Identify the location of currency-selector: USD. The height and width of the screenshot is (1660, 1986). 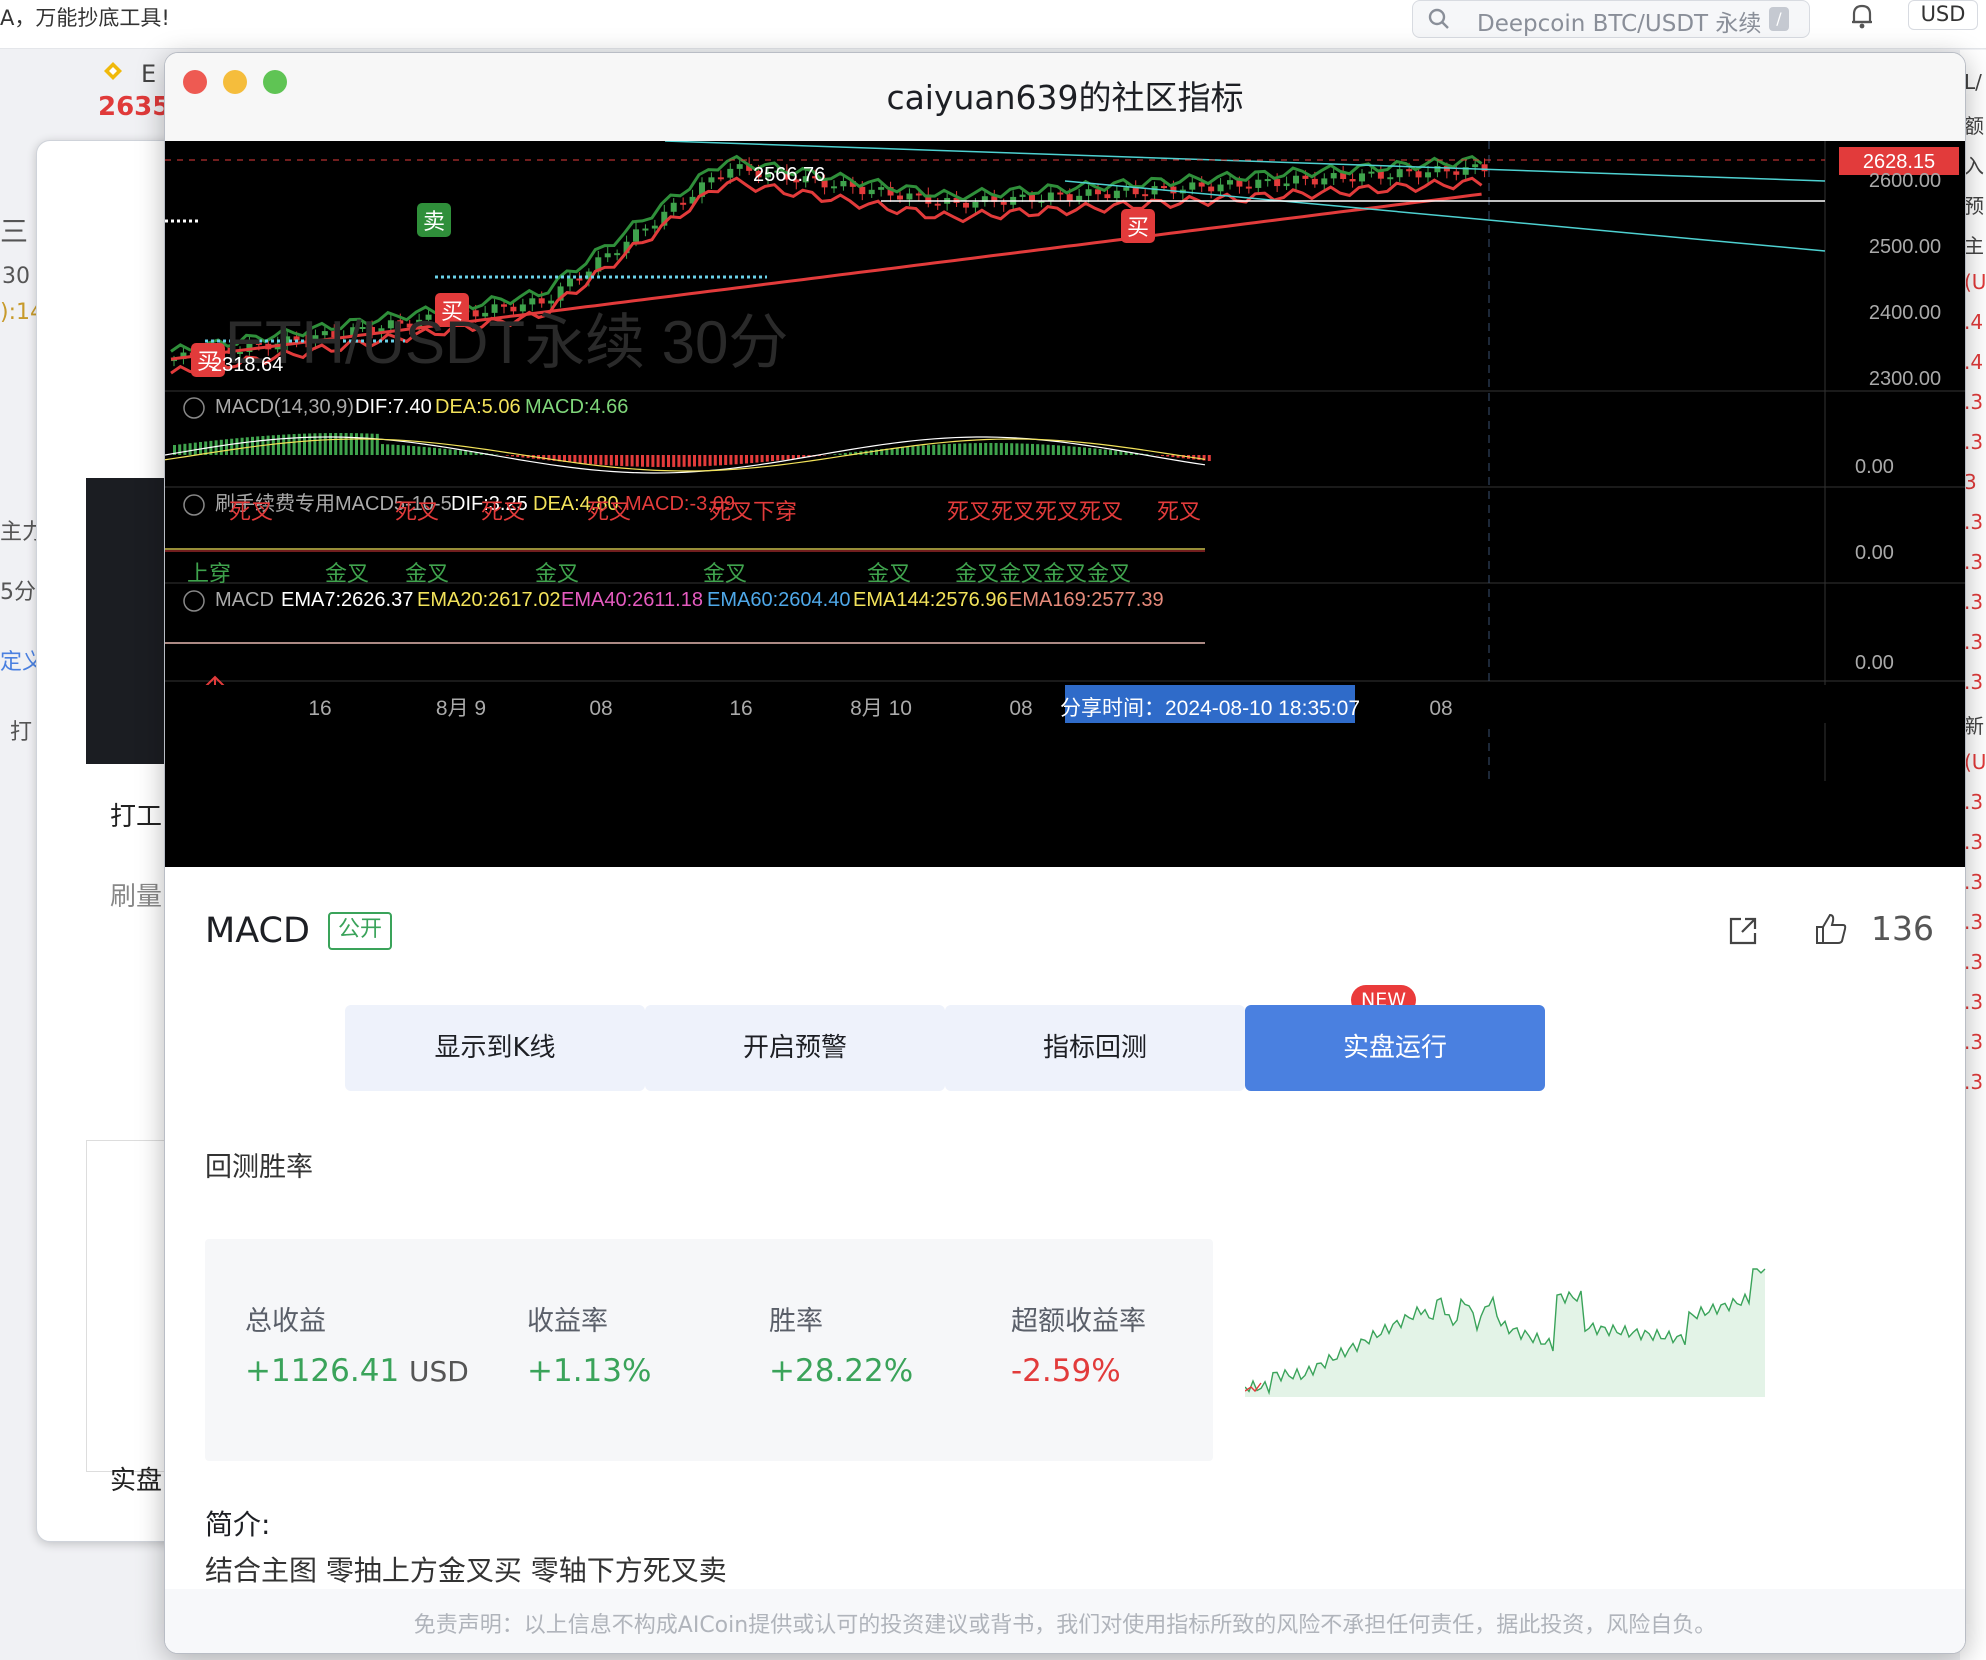
(1943, 15).